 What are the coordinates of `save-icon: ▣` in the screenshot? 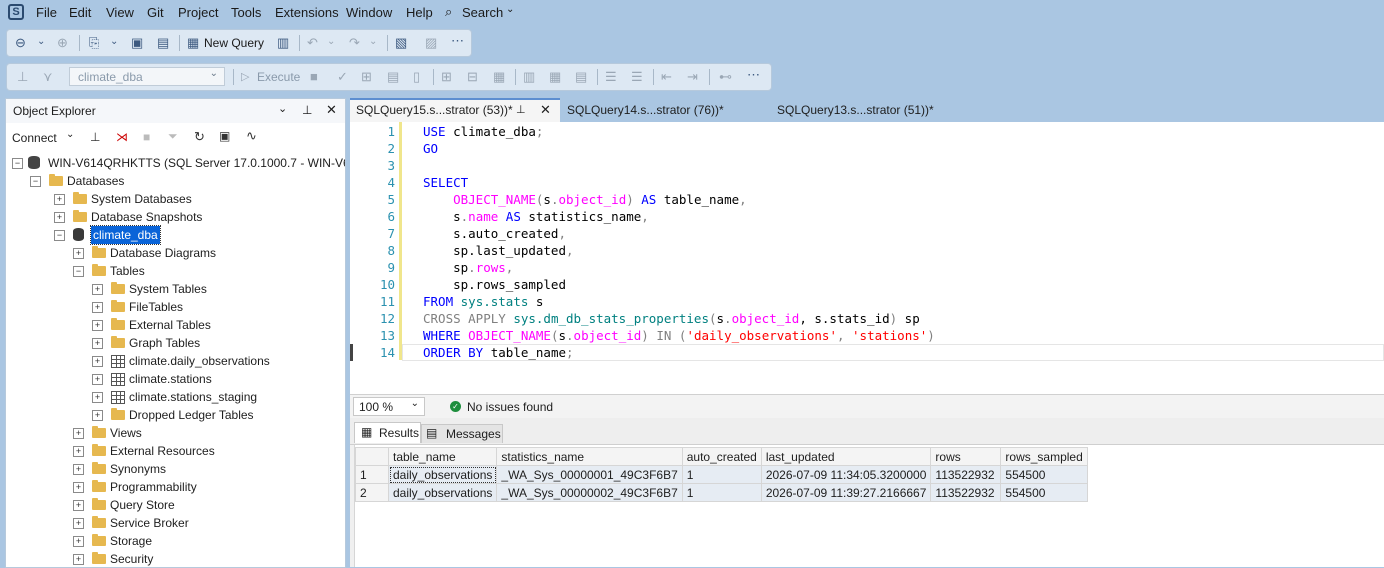 It's located at (137, 43).